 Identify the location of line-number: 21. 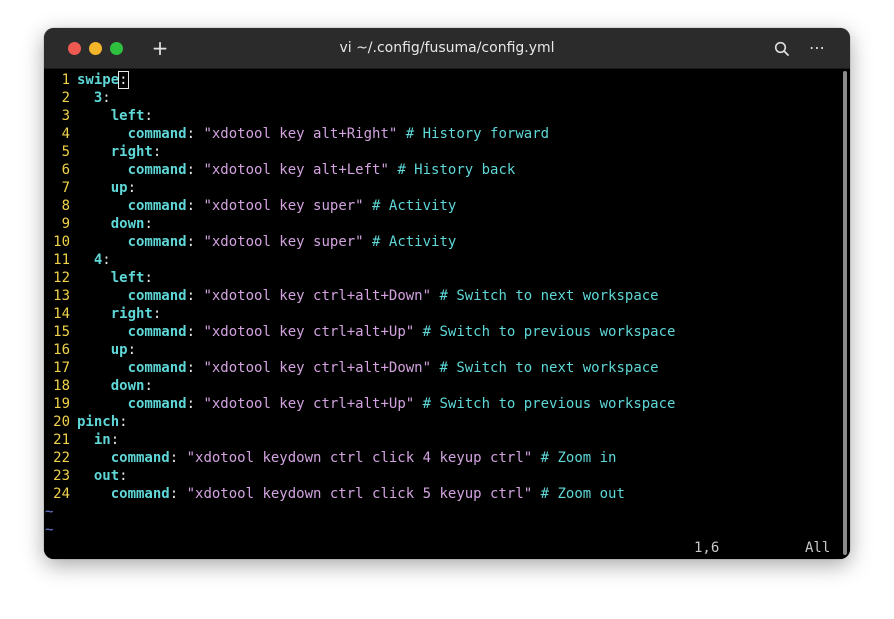
(61, 440).